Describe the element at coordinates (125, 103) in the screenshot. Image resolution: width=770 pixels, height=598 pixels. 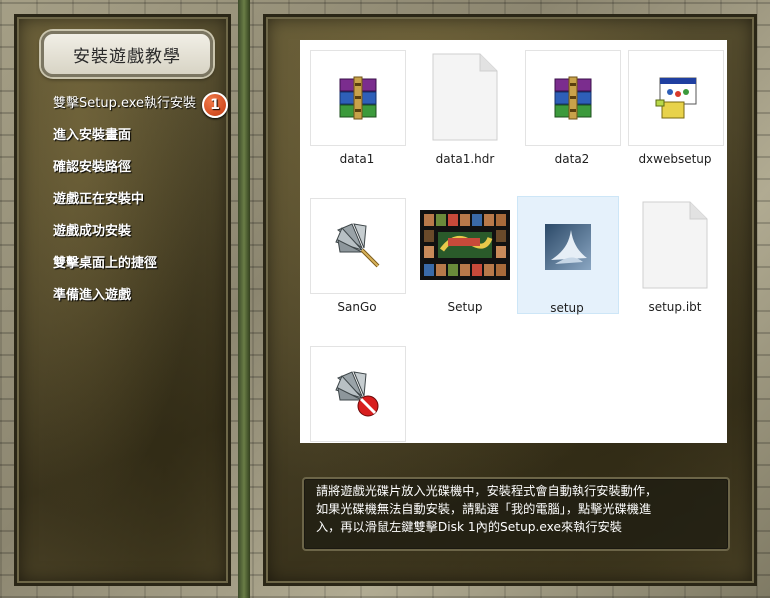
I see `step-item-label: 雙擊Setup.exe執行安裝` at that location.